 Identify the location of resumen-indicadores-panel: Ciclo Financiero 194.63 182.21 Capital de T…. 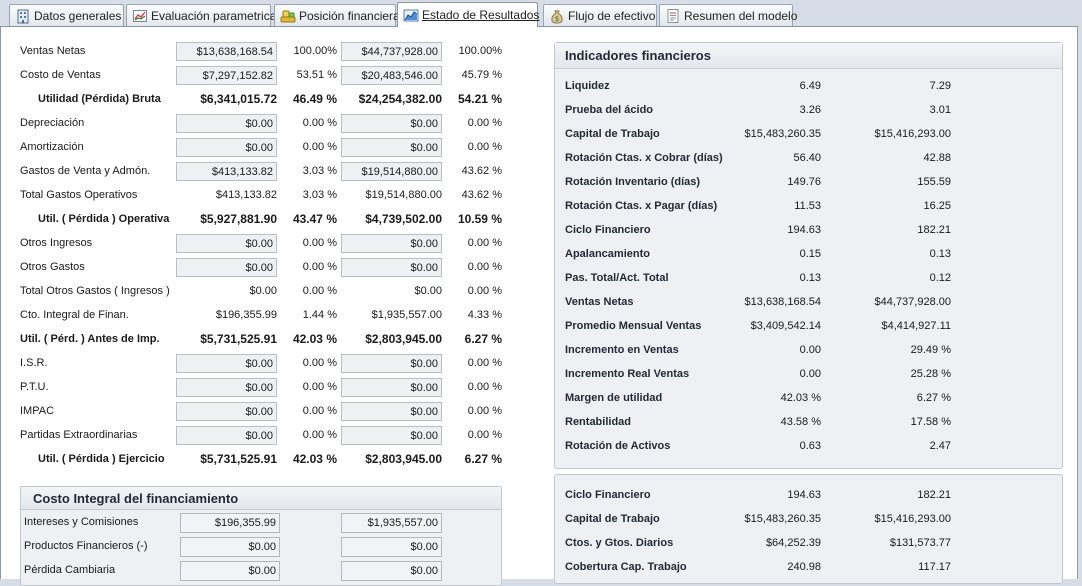
(808, 529).